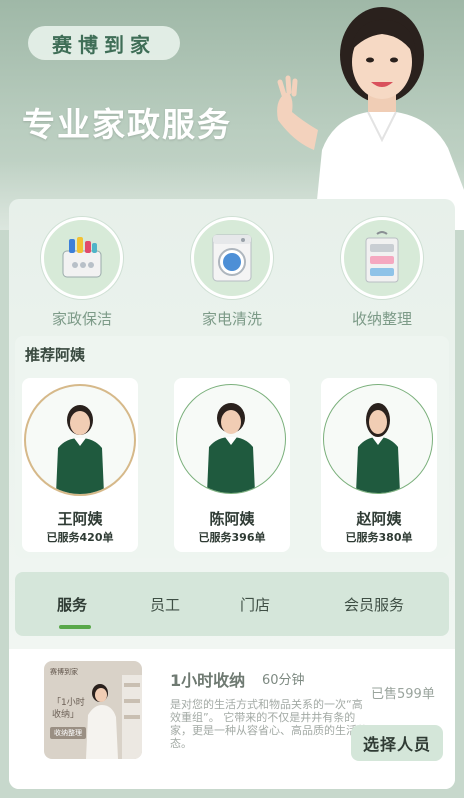 The image size is (464, 798). Describe the element at coordinates (283, 680) in the screenshot. I see `service-duration: 60分钟` at that location.